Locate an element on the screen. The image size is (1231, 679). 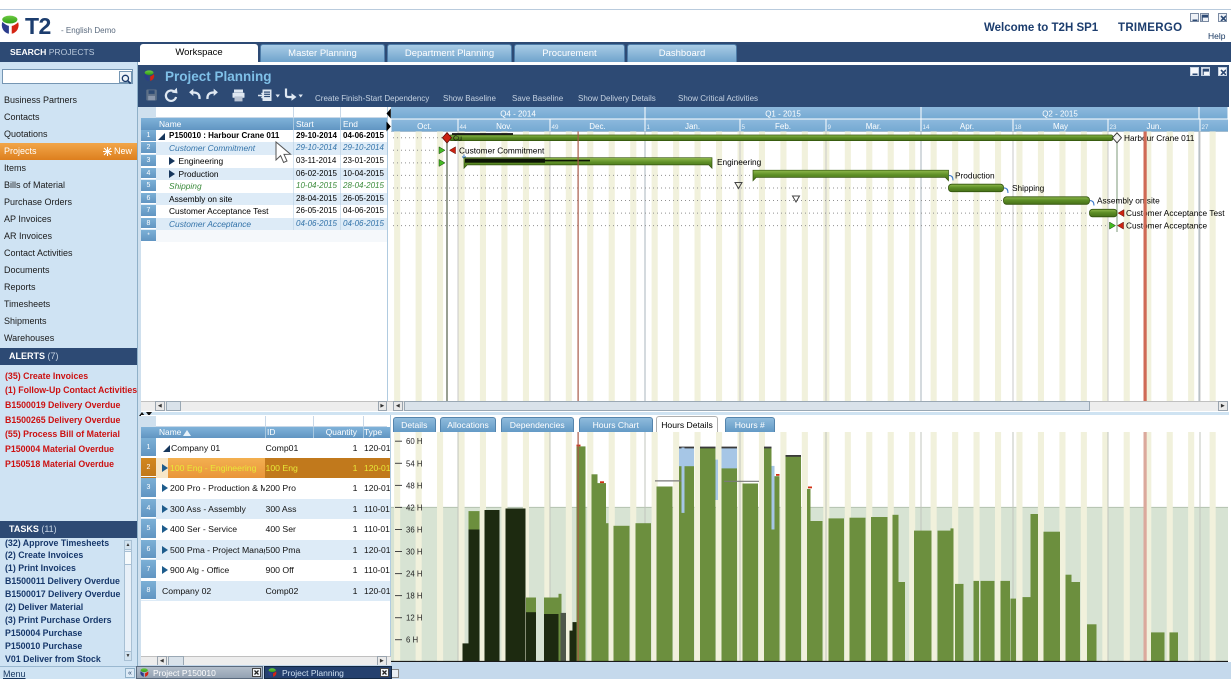
svg-text: 36 H is located at coordinates (414, 530).